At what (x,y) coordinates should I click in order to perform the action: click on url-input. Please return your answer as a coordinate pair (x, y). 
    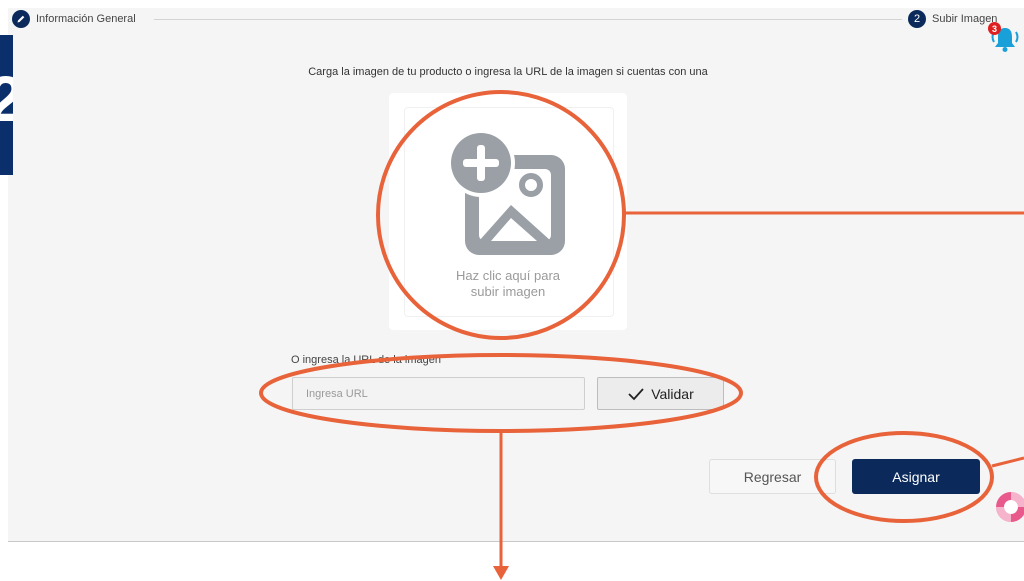
    Looking at the image, I should click on (438, 393).